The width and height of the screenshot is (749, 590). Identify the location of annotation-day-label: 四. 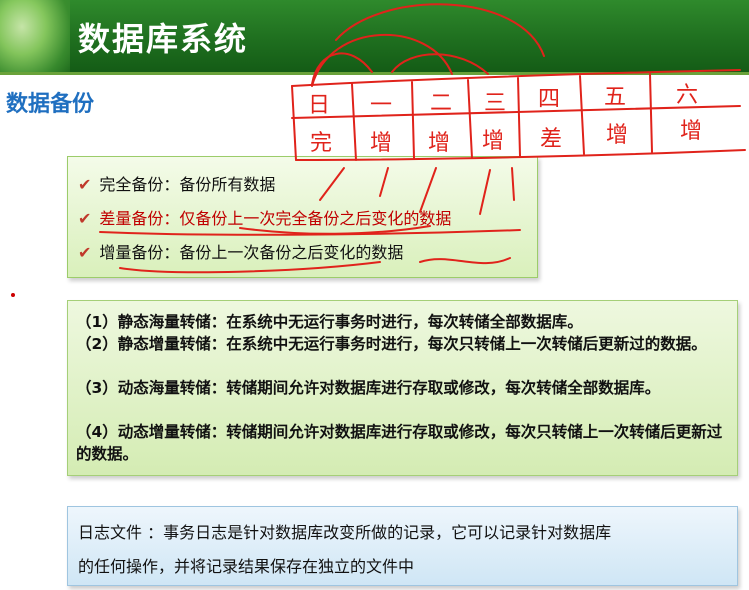
(549, 99).